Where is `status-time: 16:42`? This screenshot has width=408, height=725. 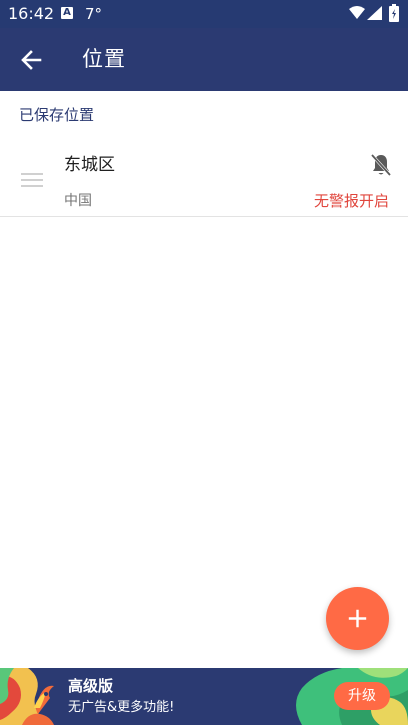
status-time: 16:42 is located at coordinates (31, 13).